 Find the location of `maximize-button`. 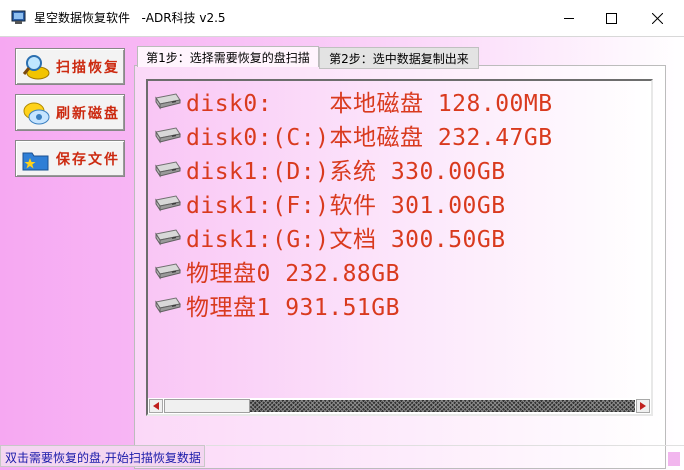

maximize-button is located at coordinates (611, 18).